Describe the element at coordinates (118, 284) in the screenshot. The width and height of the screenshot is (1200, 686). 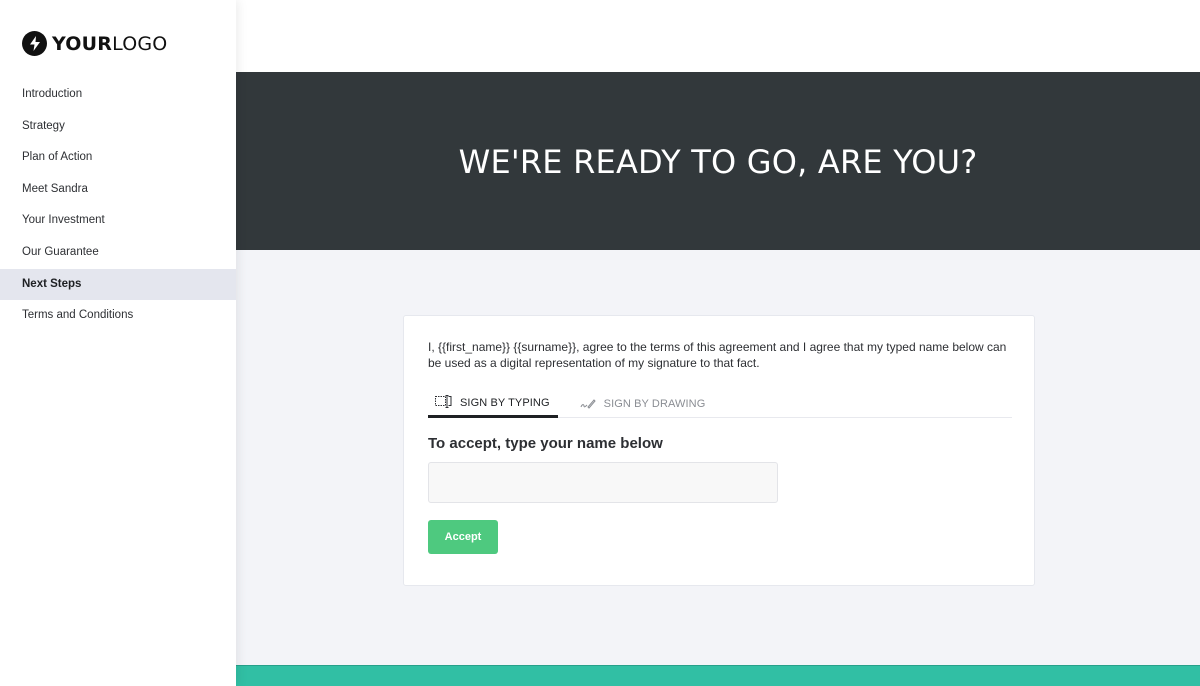
I see `sidebar-item-next-steps: Next Steps` at that location.